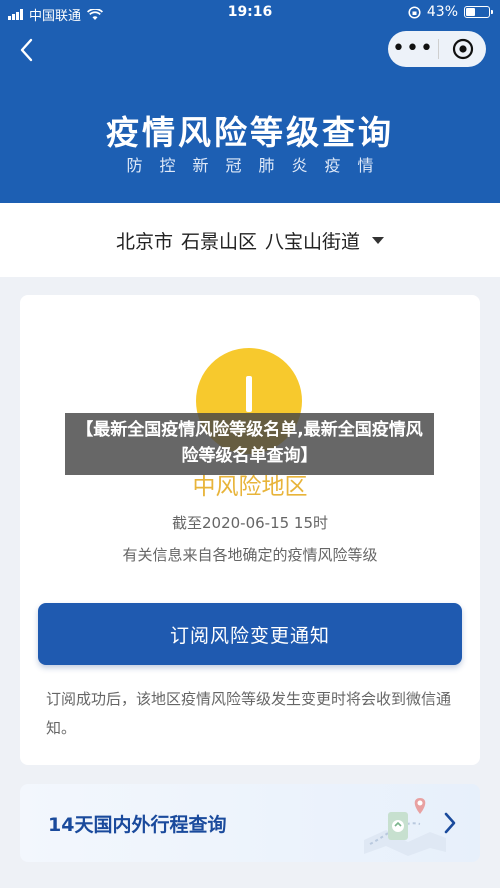 The width and height of the screenshot is (500, 888). Describe the element at coordinates (137, 825) in the screenshot. I see `travel-history-label: 14天国内外行程查询` at that location.